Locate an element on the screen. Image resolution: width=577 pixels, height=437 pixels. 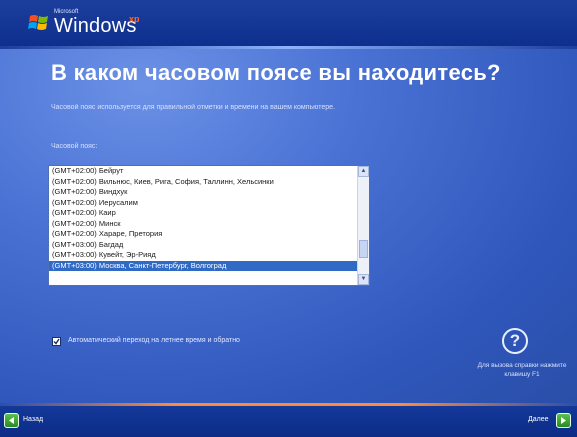
dst-checkbox is located at coordinates (56, 341).